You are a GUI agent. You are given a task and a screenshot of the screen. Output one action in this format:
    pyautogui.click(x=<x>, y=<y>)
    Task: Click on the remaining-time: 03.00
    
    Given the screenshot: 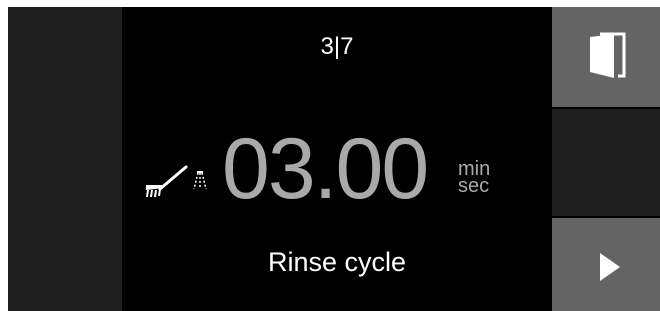 What is the action you would take?
    pyautogui.click(x=325, y=169)
    